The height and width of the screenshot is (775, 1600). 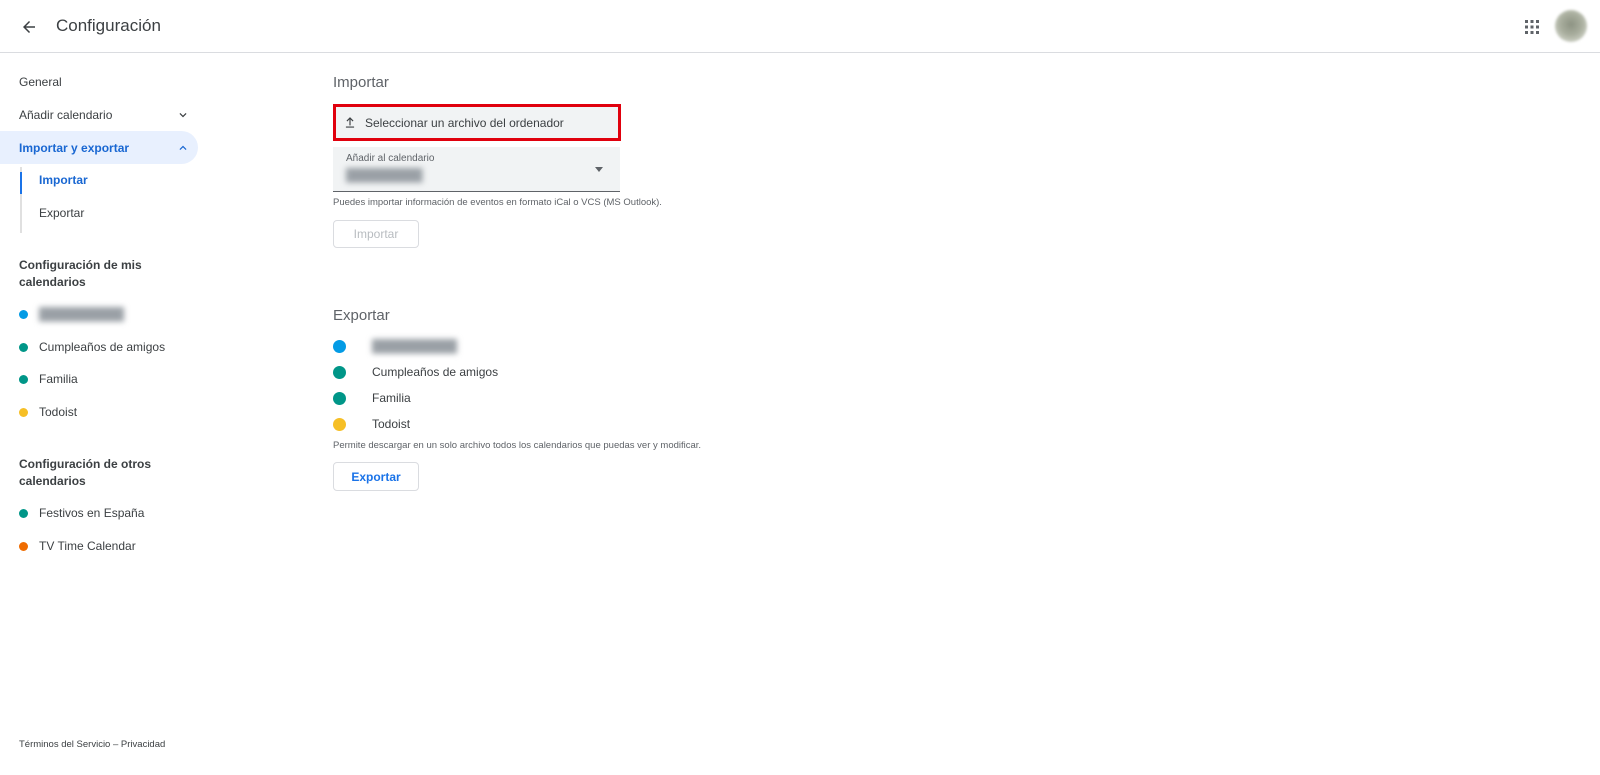 I want to click on sidebar-calendar-holidays-spain: Festivos en España, so click(x=81, y=513).